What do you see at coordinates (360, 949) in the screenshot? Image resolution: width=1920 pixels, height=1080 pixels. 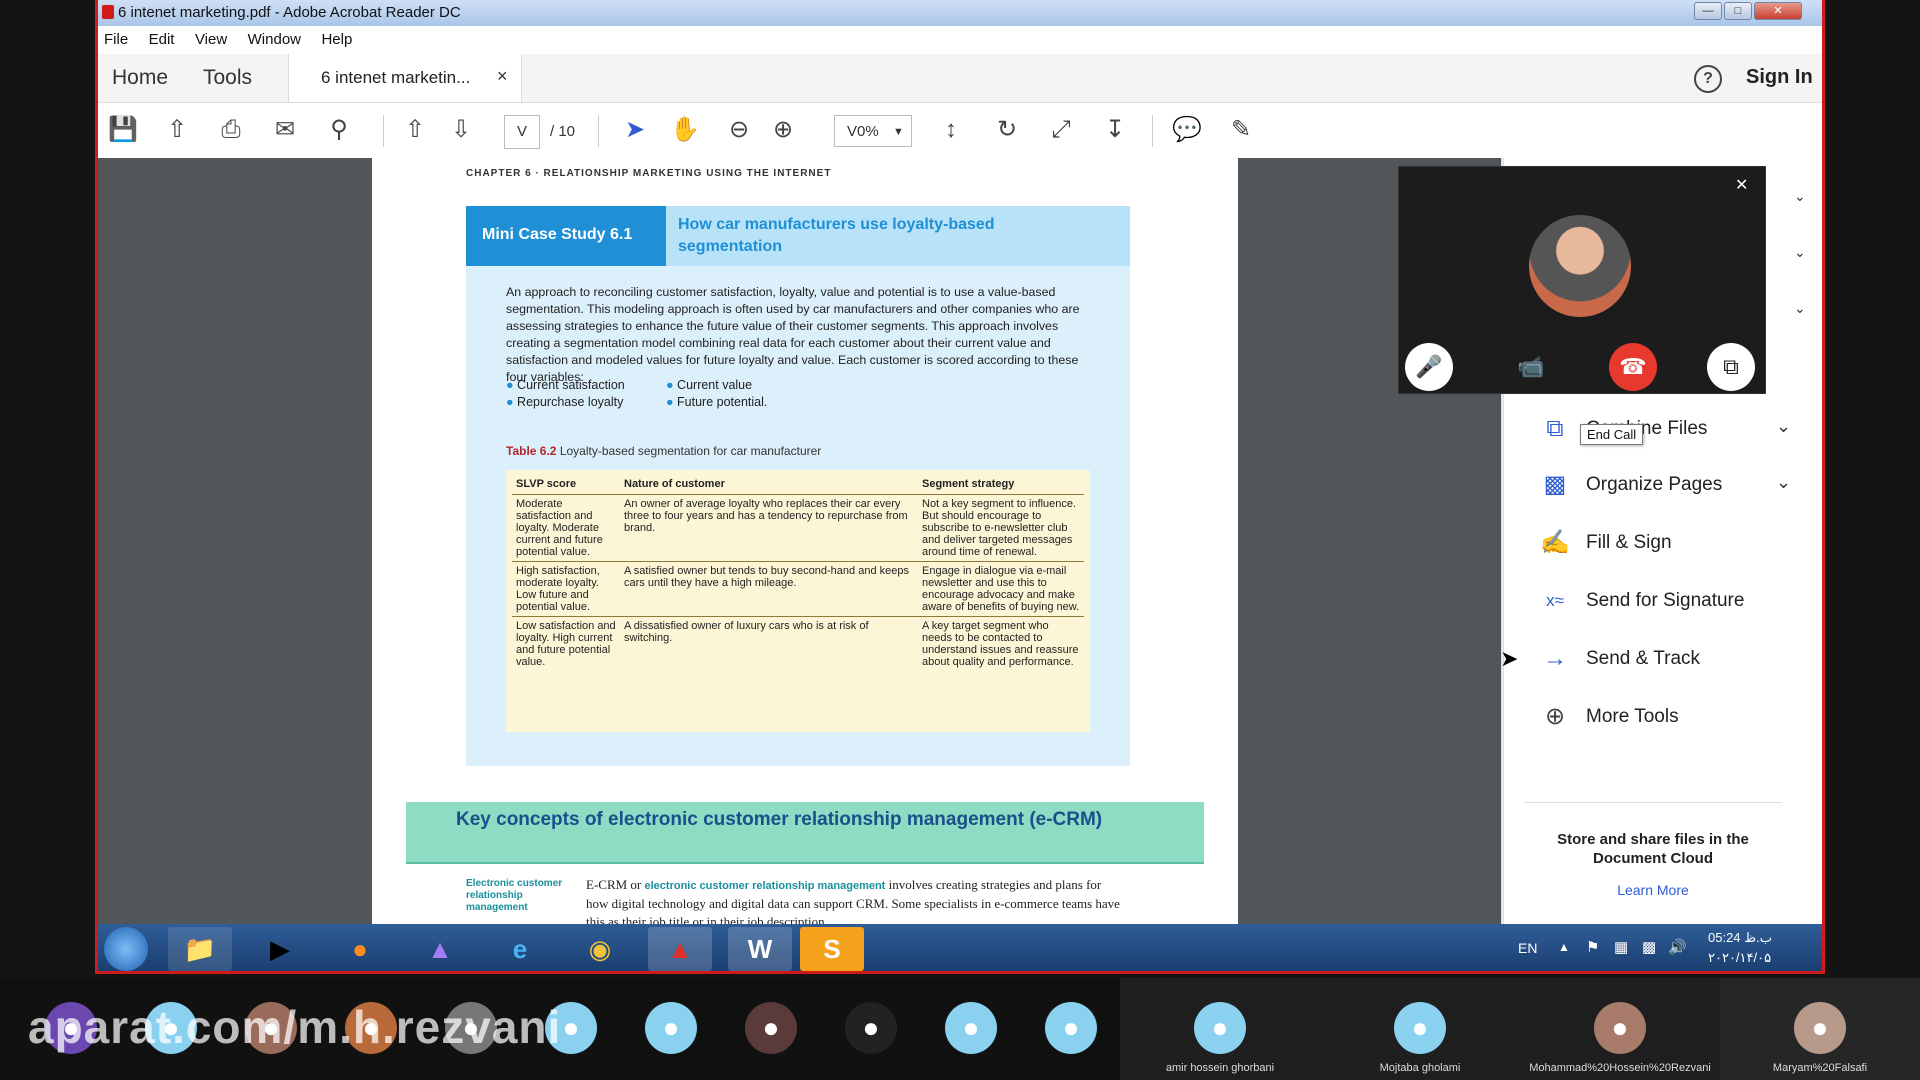 I see `firefox-icon: ●` at bounding box center [360, 949].